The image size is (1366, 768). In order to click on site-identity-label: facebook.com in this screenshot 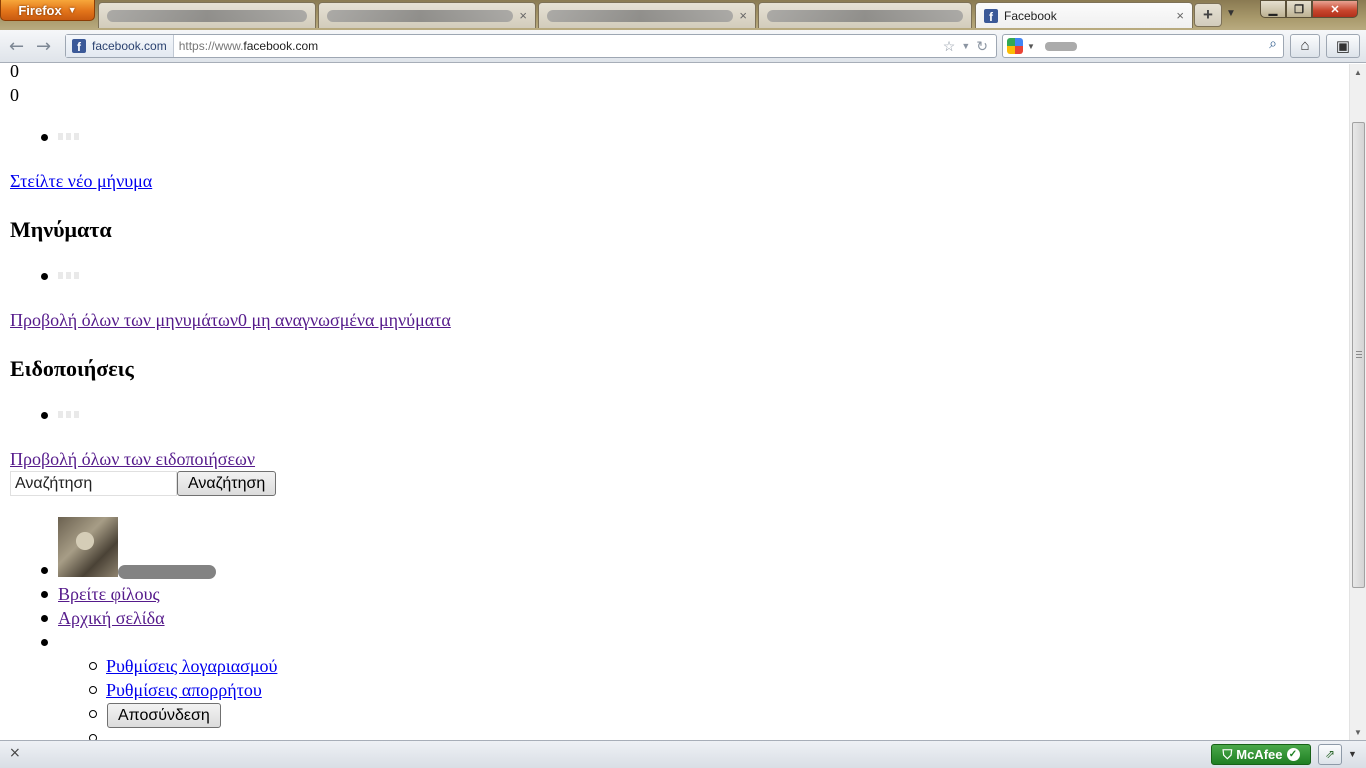, I will do `click(129, 46)`.